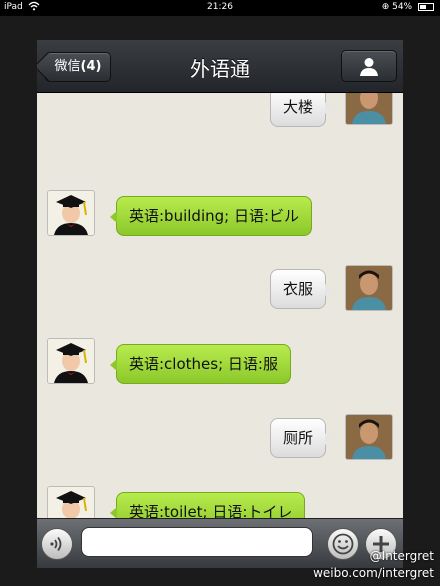 This screenshot has width=440, height=586. I want to click on voice-button, so click(57, 544).